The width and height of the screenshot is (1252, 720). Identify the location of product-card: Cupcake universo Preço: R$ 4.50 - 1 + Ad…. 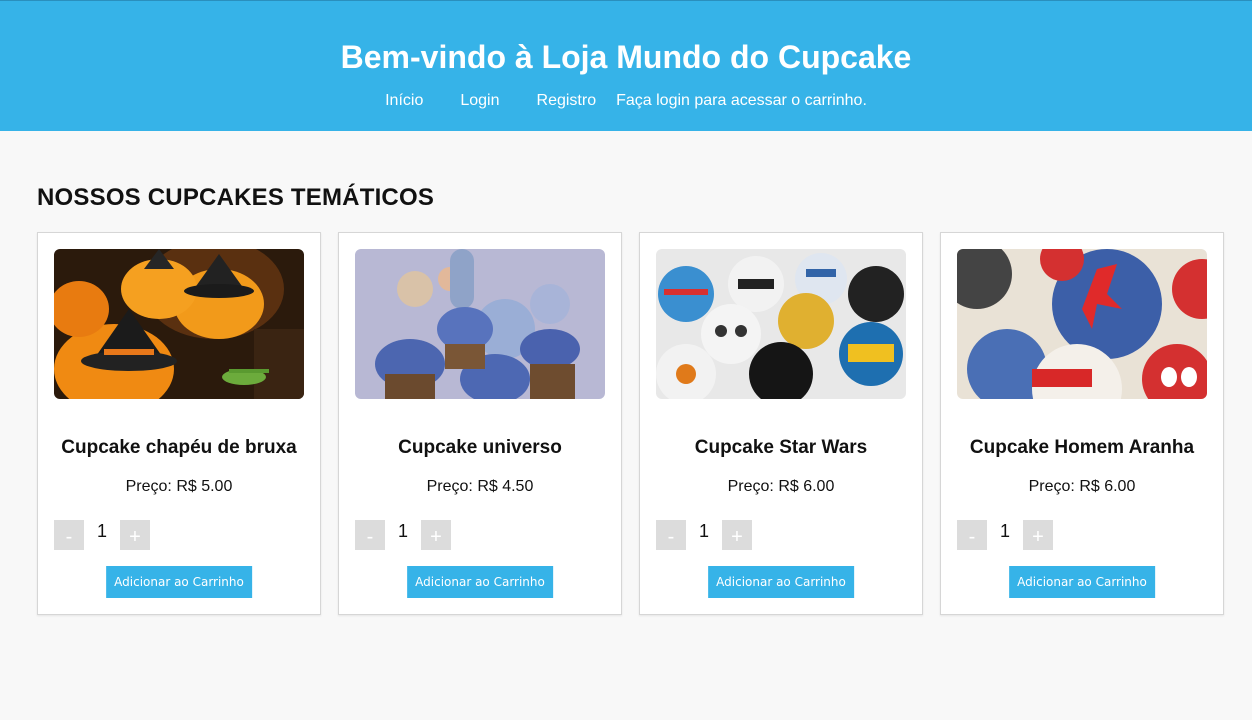
(480, 423).